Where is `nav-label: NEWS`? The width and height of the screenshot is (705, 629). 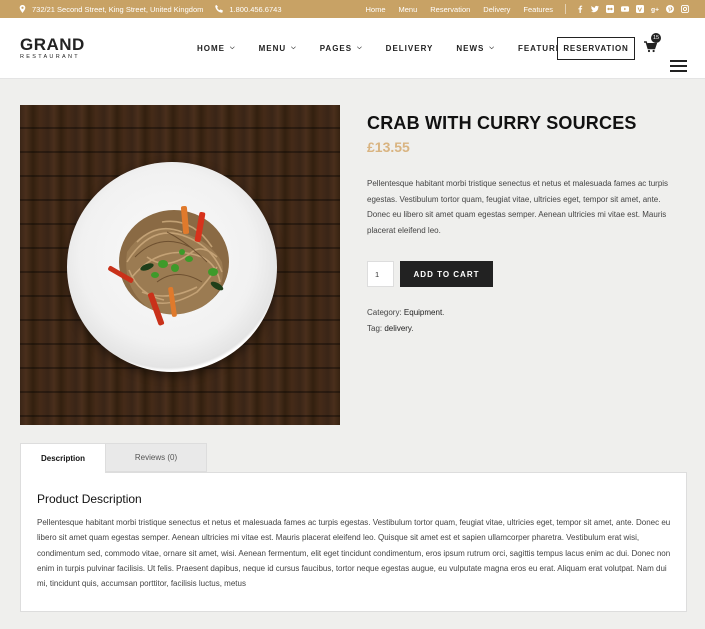 nav-label: NEWS is located at coordinates (470, 48).